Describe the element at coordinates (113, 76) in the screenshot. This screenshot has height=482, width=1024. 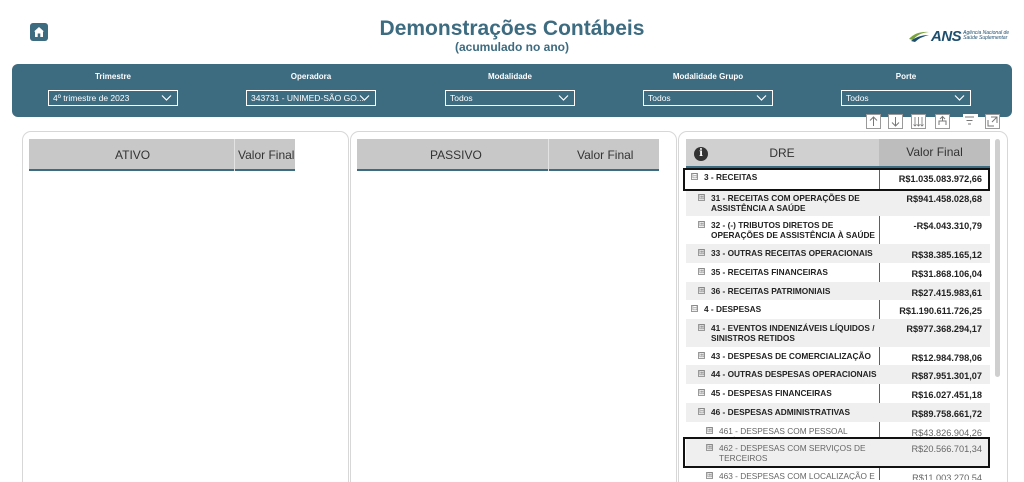
I see `filter-label: Trimestre` at that location.